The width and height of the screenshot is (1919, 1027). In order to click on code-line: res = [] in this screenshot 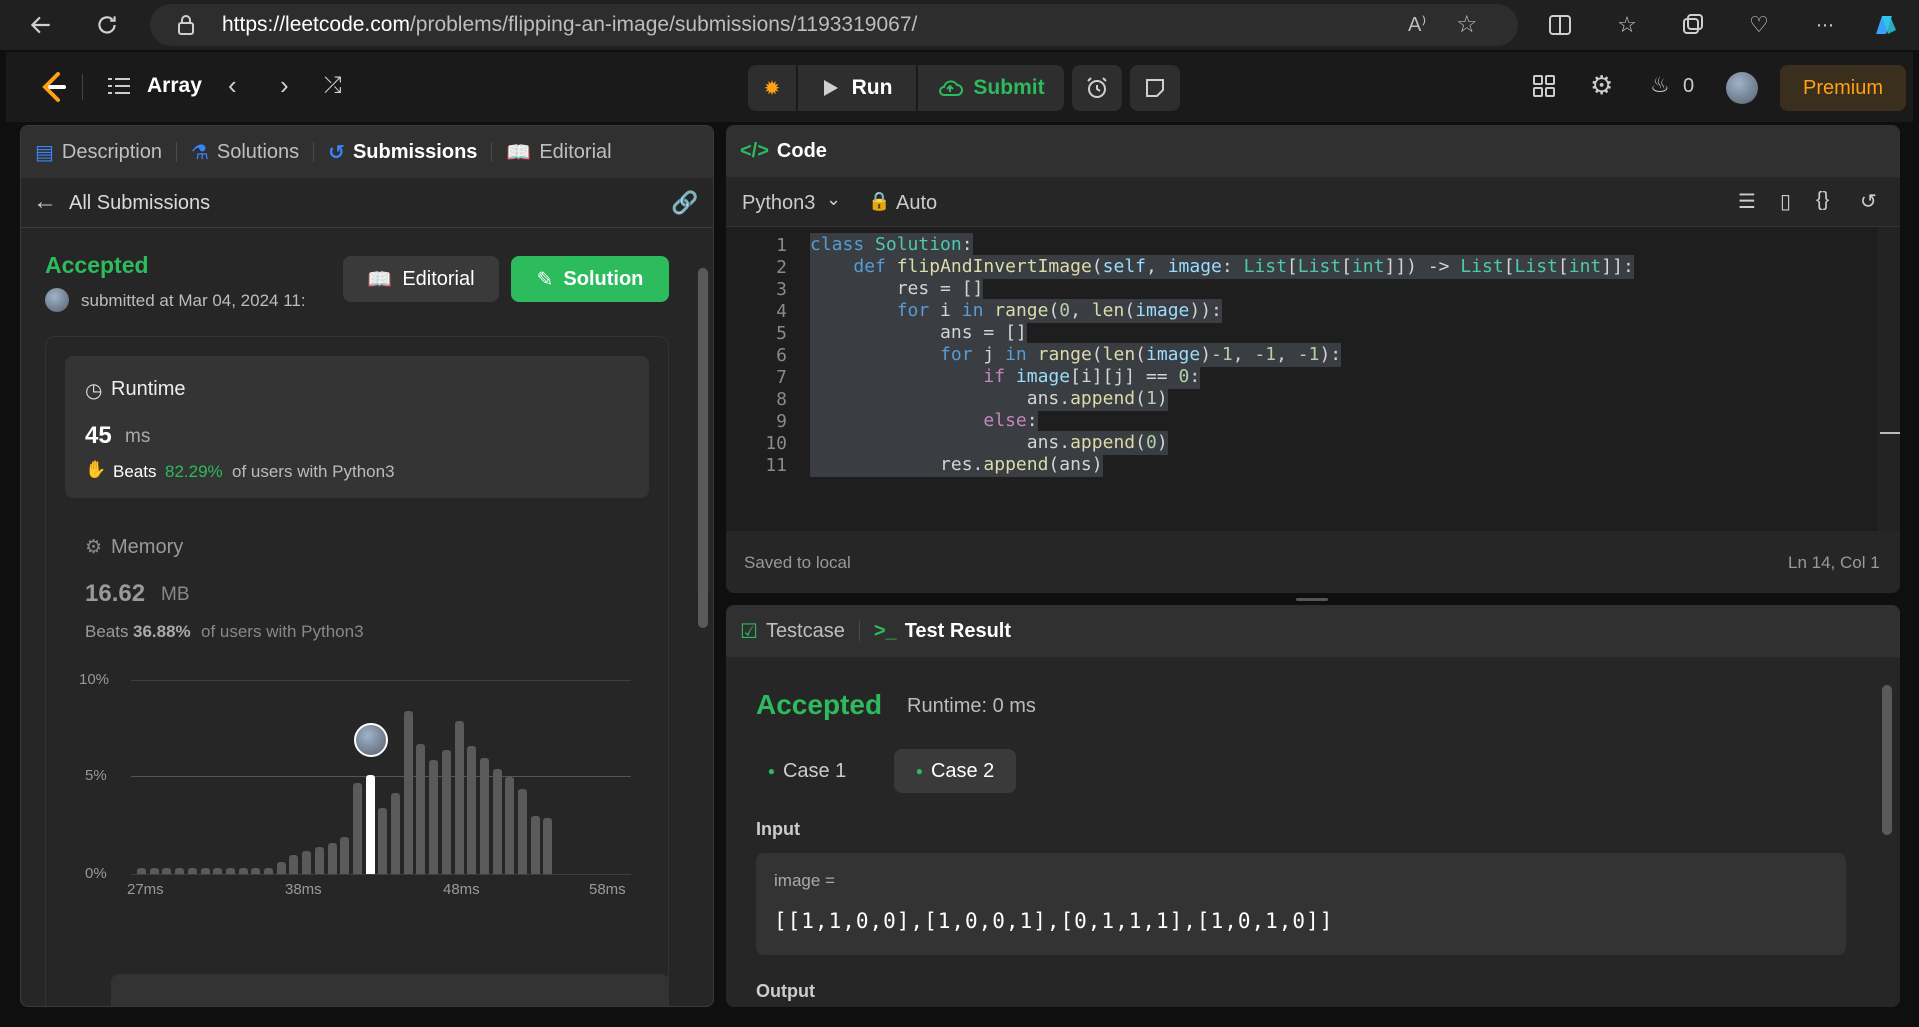, I will do `click(897, 289)`.